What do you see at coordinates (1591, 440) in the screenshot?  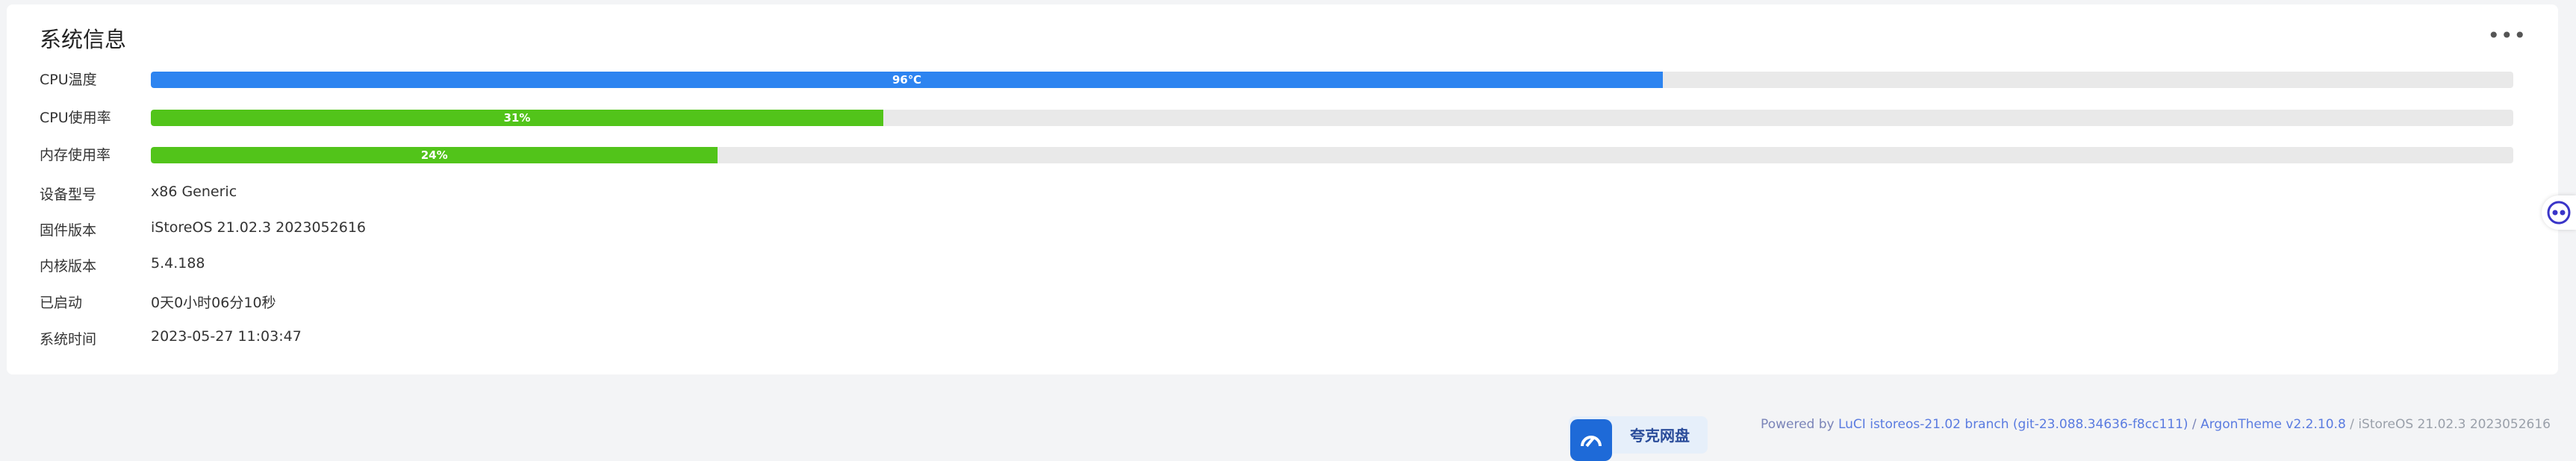 I see `cloud-icon` at bounding box center [1591, 440].